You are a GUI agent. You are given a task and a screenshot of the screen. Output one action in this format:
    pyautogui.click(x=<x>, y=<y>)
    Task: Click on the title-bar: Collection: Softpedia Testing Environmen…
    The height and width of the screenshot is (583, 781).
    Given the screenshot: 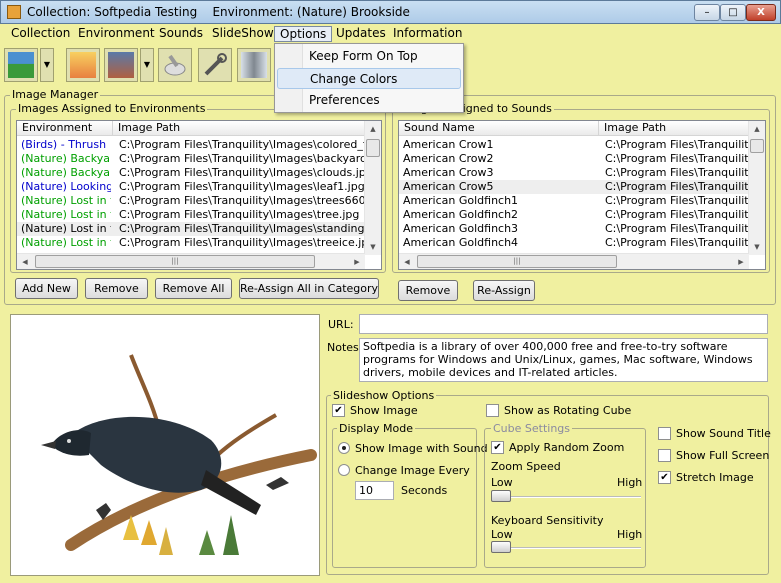 What is the action you would take?
    pyautogui.click(x=390, y=12)
    